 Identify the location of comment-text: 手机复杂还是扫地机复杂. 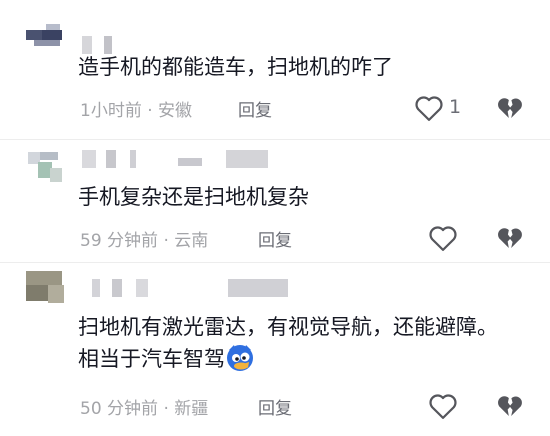
(193, 197).